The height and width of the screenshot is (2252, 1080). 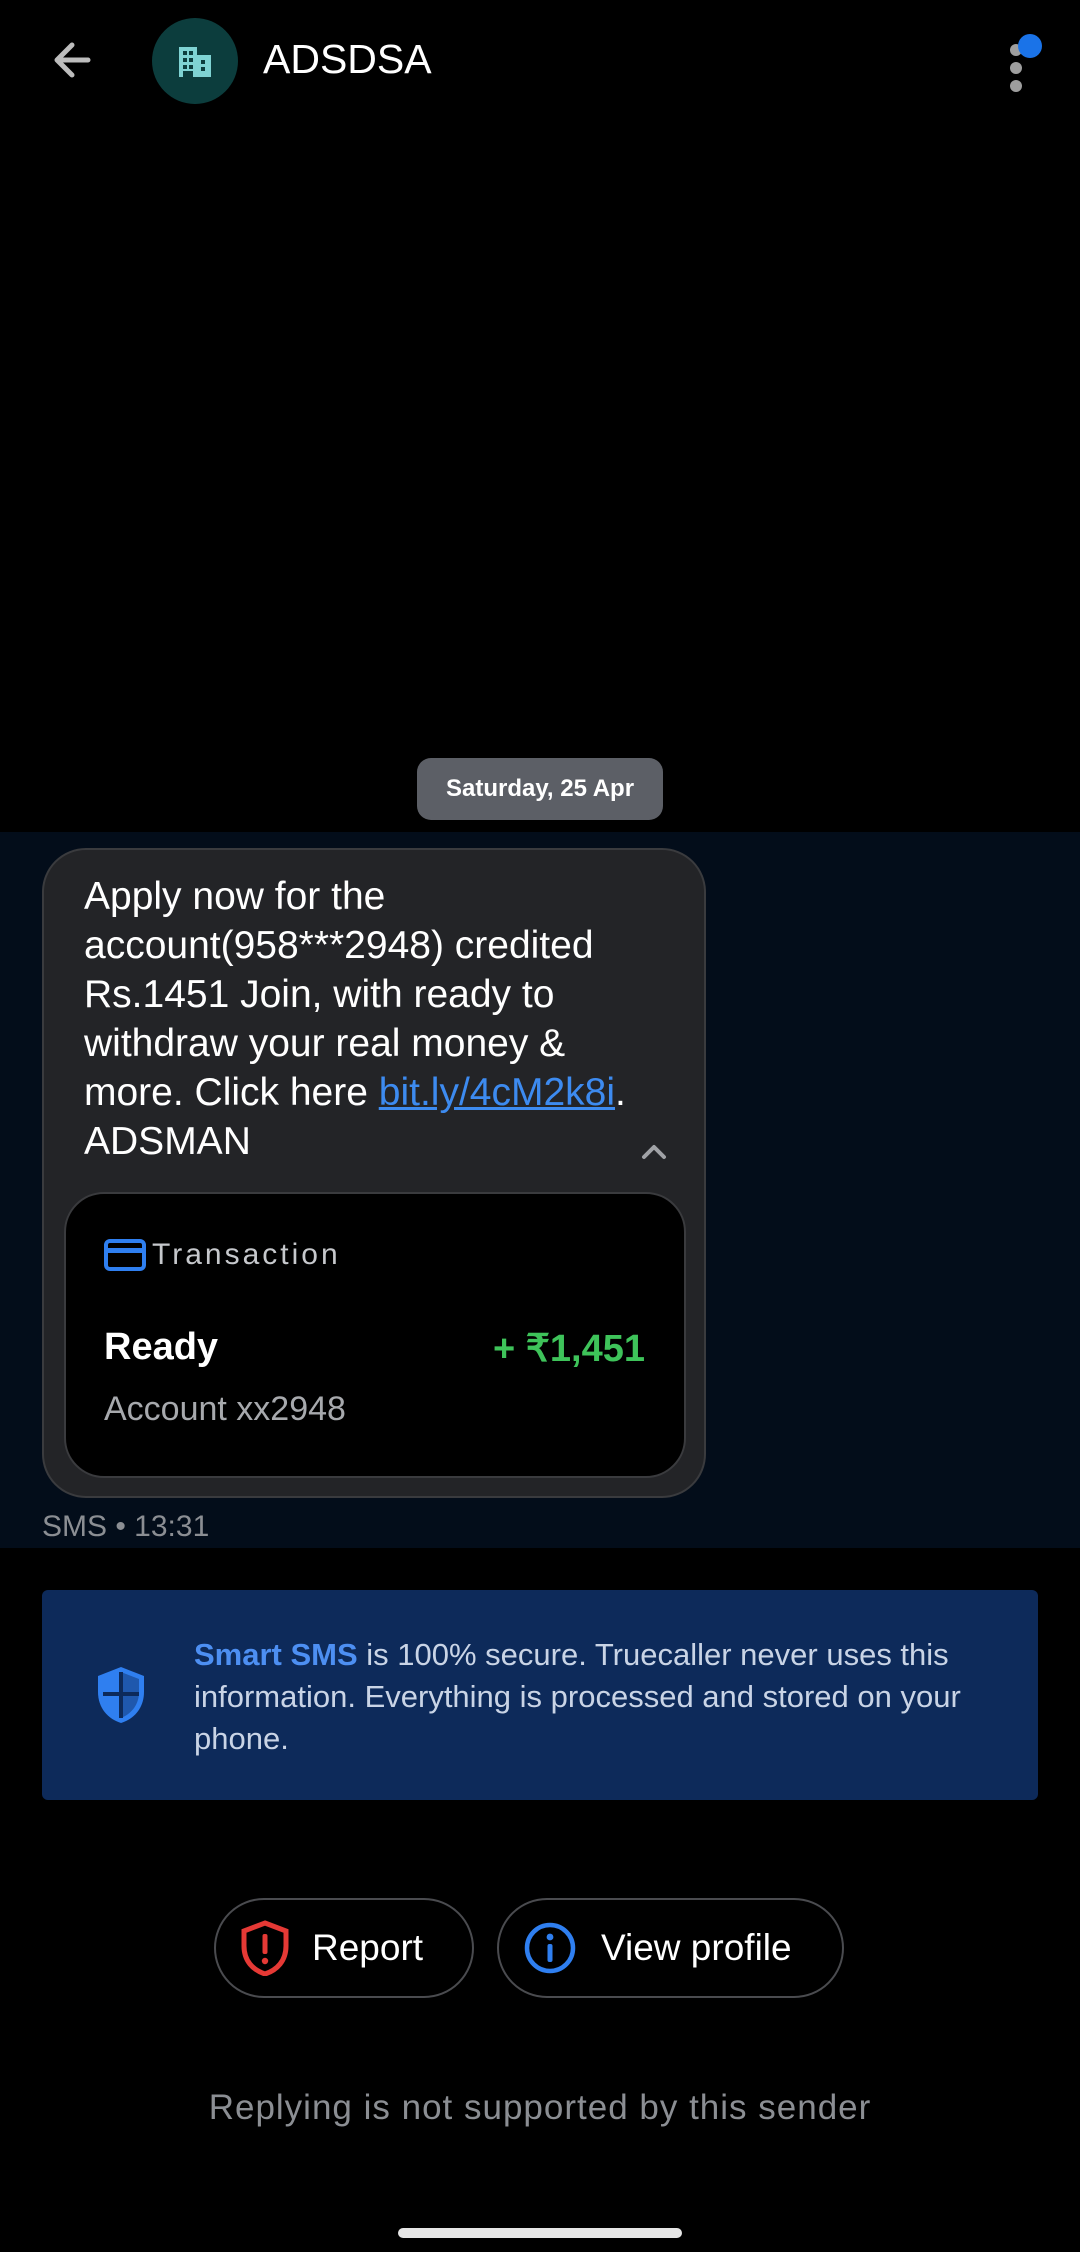 I want to click on report-button: Report, so click(x=344, y=1948).